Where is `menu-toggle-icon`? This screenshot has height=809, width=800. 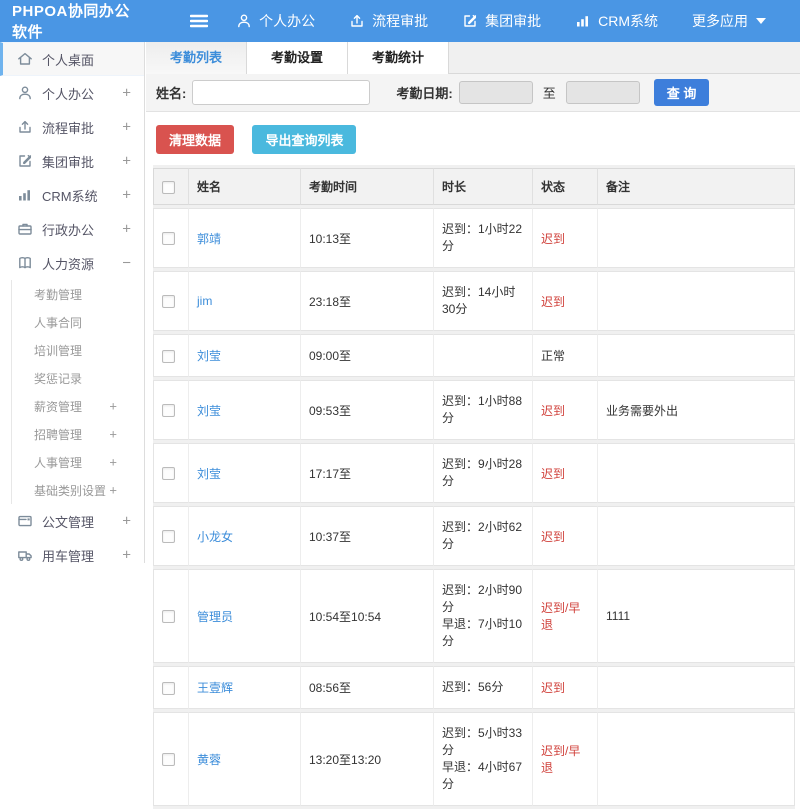 menu-toggle-icon is located at coordinates (199, 21).